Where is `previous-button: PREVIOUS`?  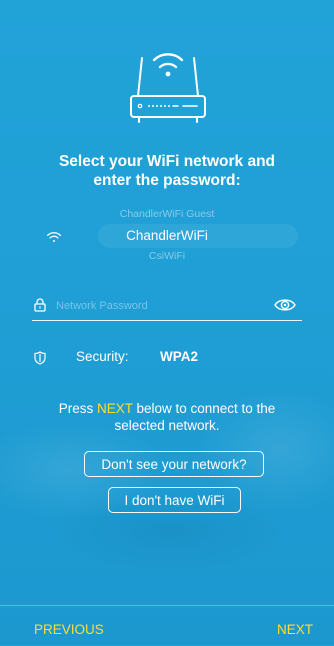 previous-button: PREVIOUS is located at coordinates (69, 629).